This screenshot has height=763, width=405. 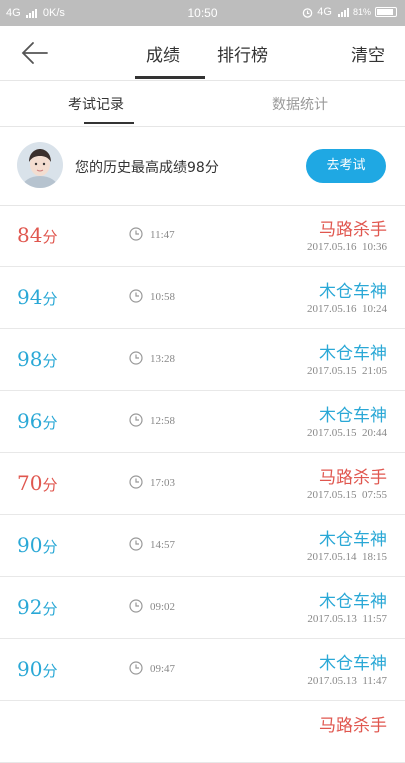 I want to click on record-row: 96分 12:58 木仓车神 2017.05.15 20:44, so click(x=202, y=422).